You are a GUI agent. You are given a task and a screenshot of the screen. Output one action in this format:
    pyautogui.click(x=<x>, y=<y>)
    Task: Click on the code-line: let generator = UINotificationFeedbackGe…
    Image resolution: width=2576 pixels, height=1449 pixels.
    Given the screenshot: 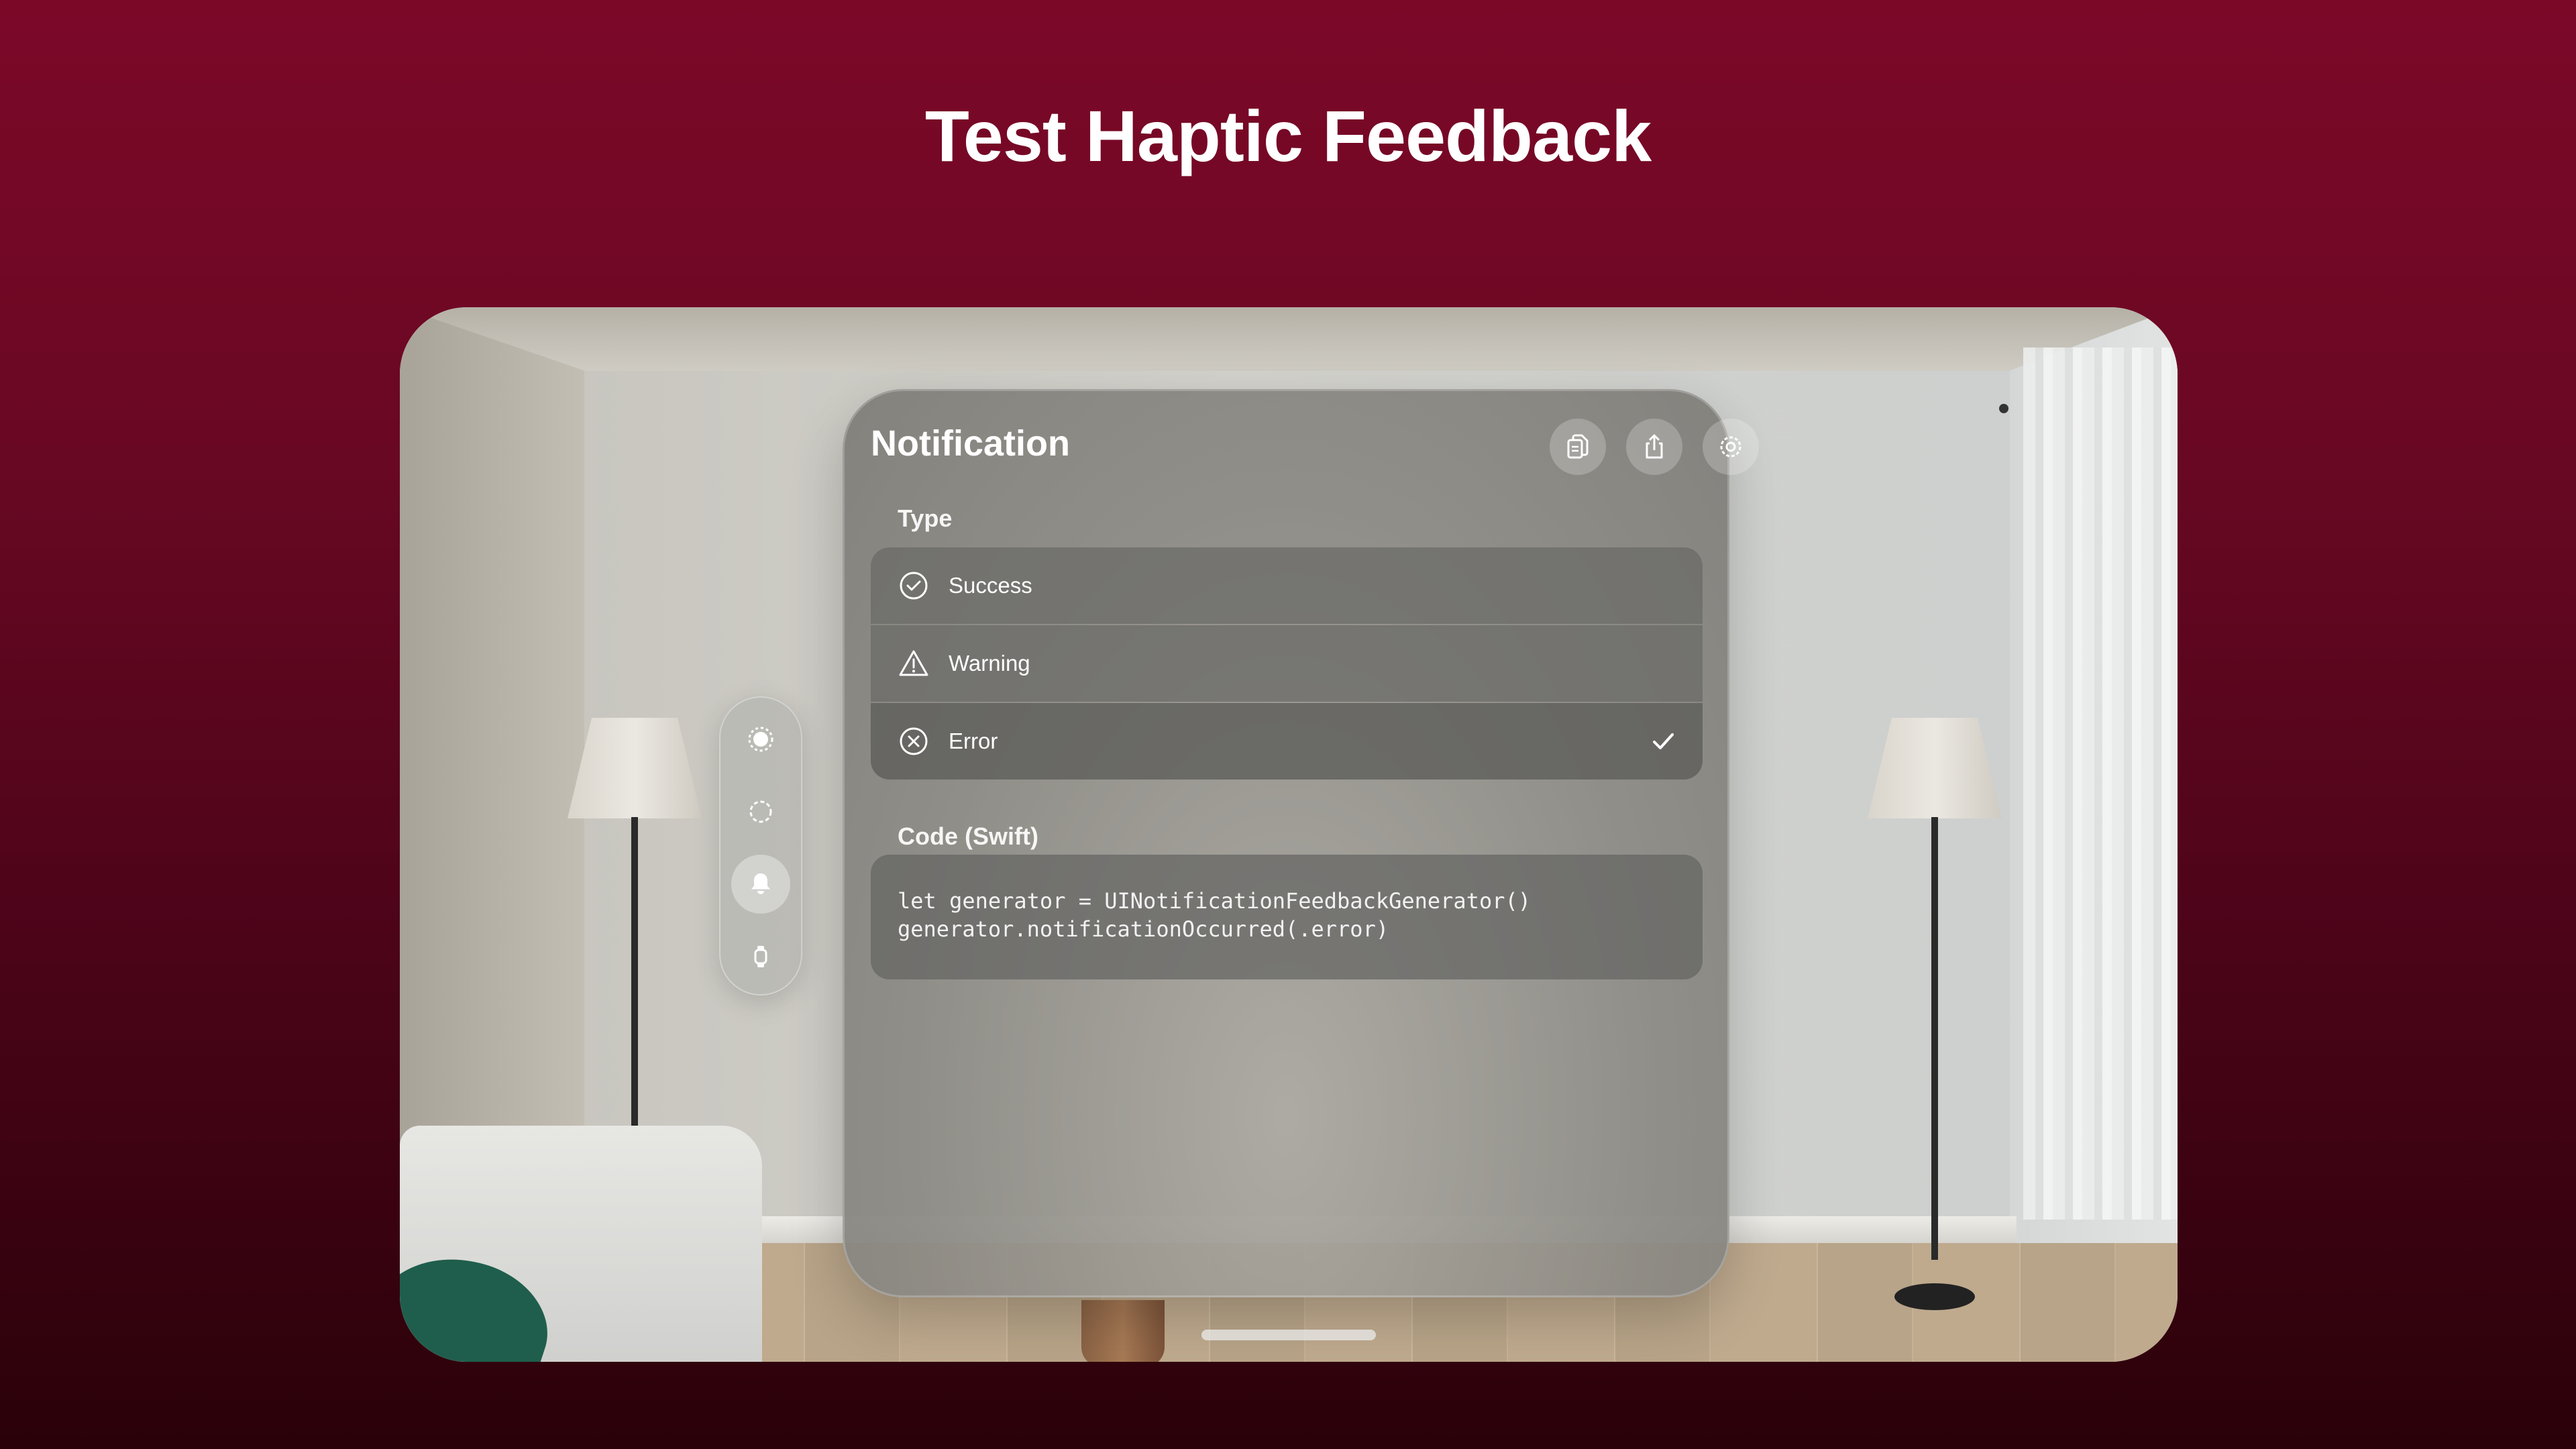 What is the action you would take?
    pyautogui.click(x=1215, y=901)
    